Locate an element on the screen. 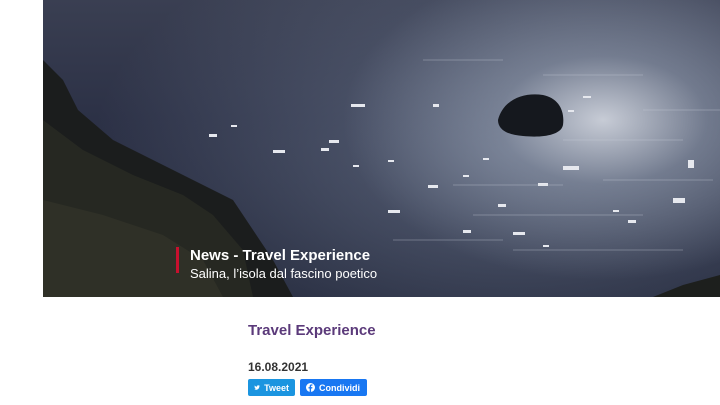 The height and width of the screenshot is (405, 720). hero-category: News - Travel Experience is located at coordinates (283, 255).